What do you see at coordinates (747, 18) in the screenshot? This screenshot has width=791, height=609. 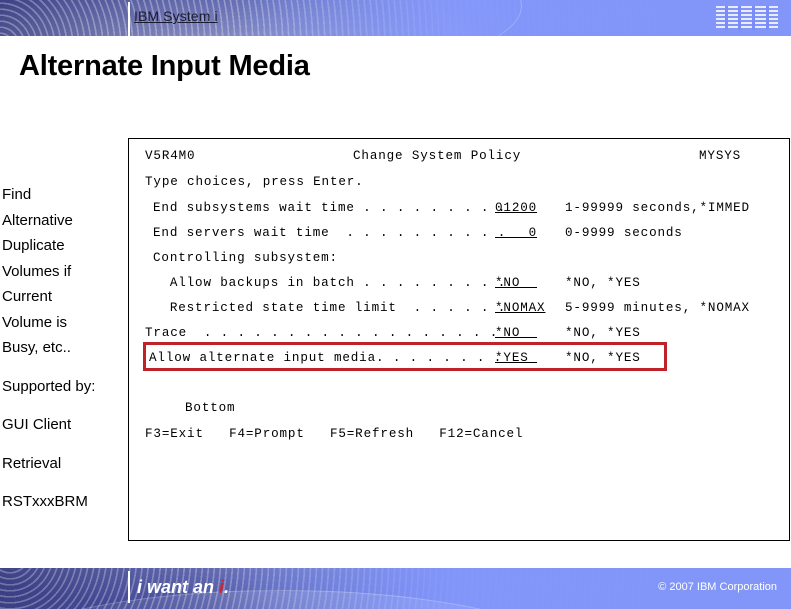 I see `ibm-logo` at bounding box center [747, 18].